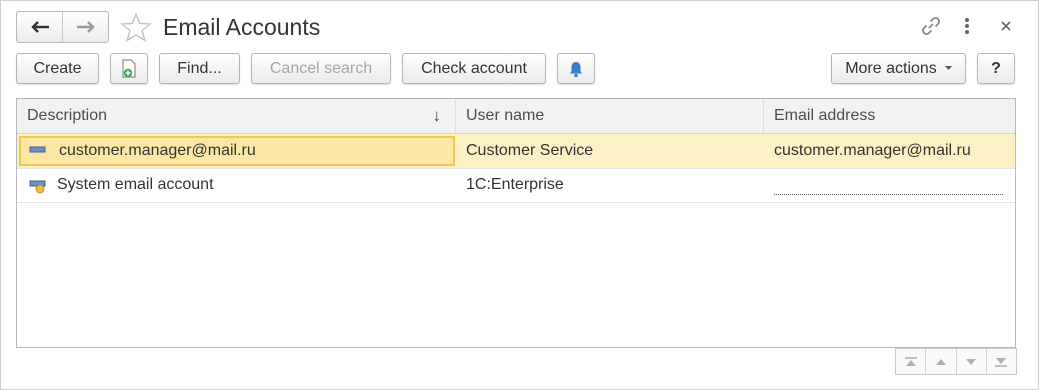  What do you see at coordinates (474, 68) in the screenshot?
I see `check-account-button: Check account` at bounding box center [474, 68].